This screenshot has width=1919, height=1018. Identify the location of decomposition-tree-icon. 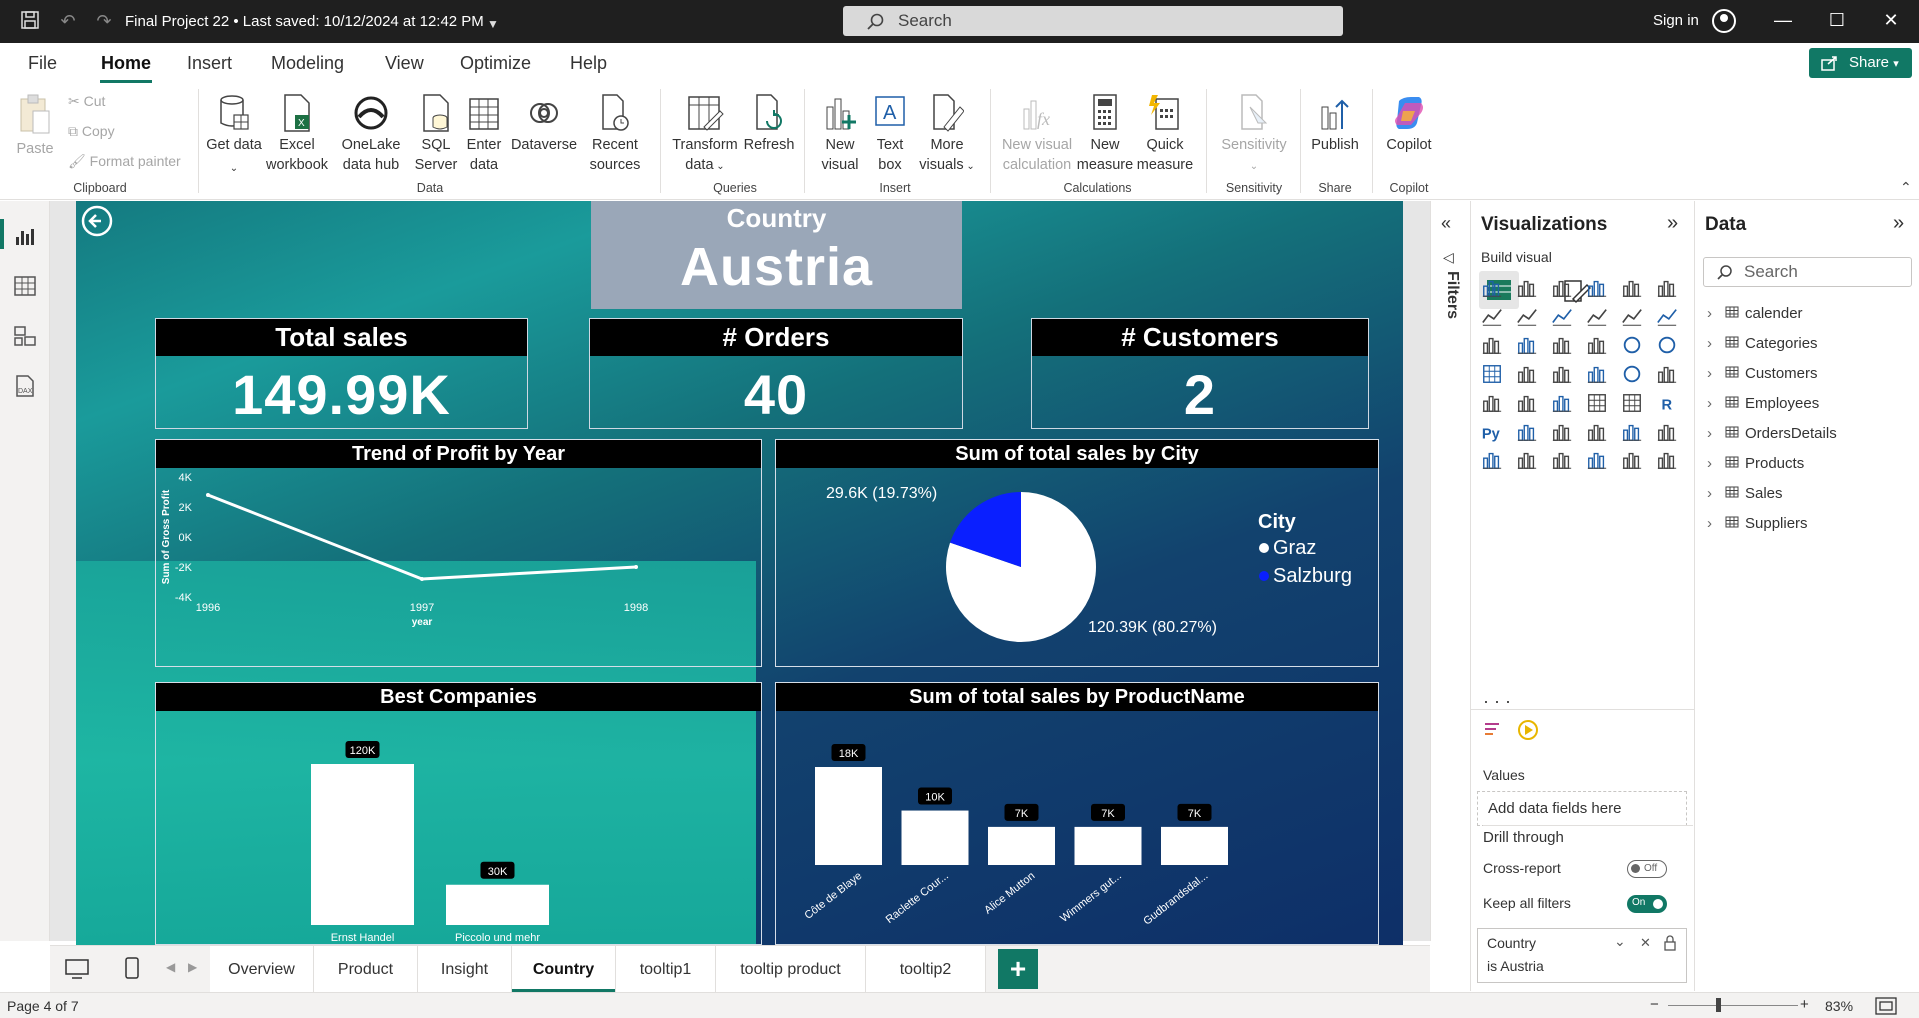
(1562, 432).